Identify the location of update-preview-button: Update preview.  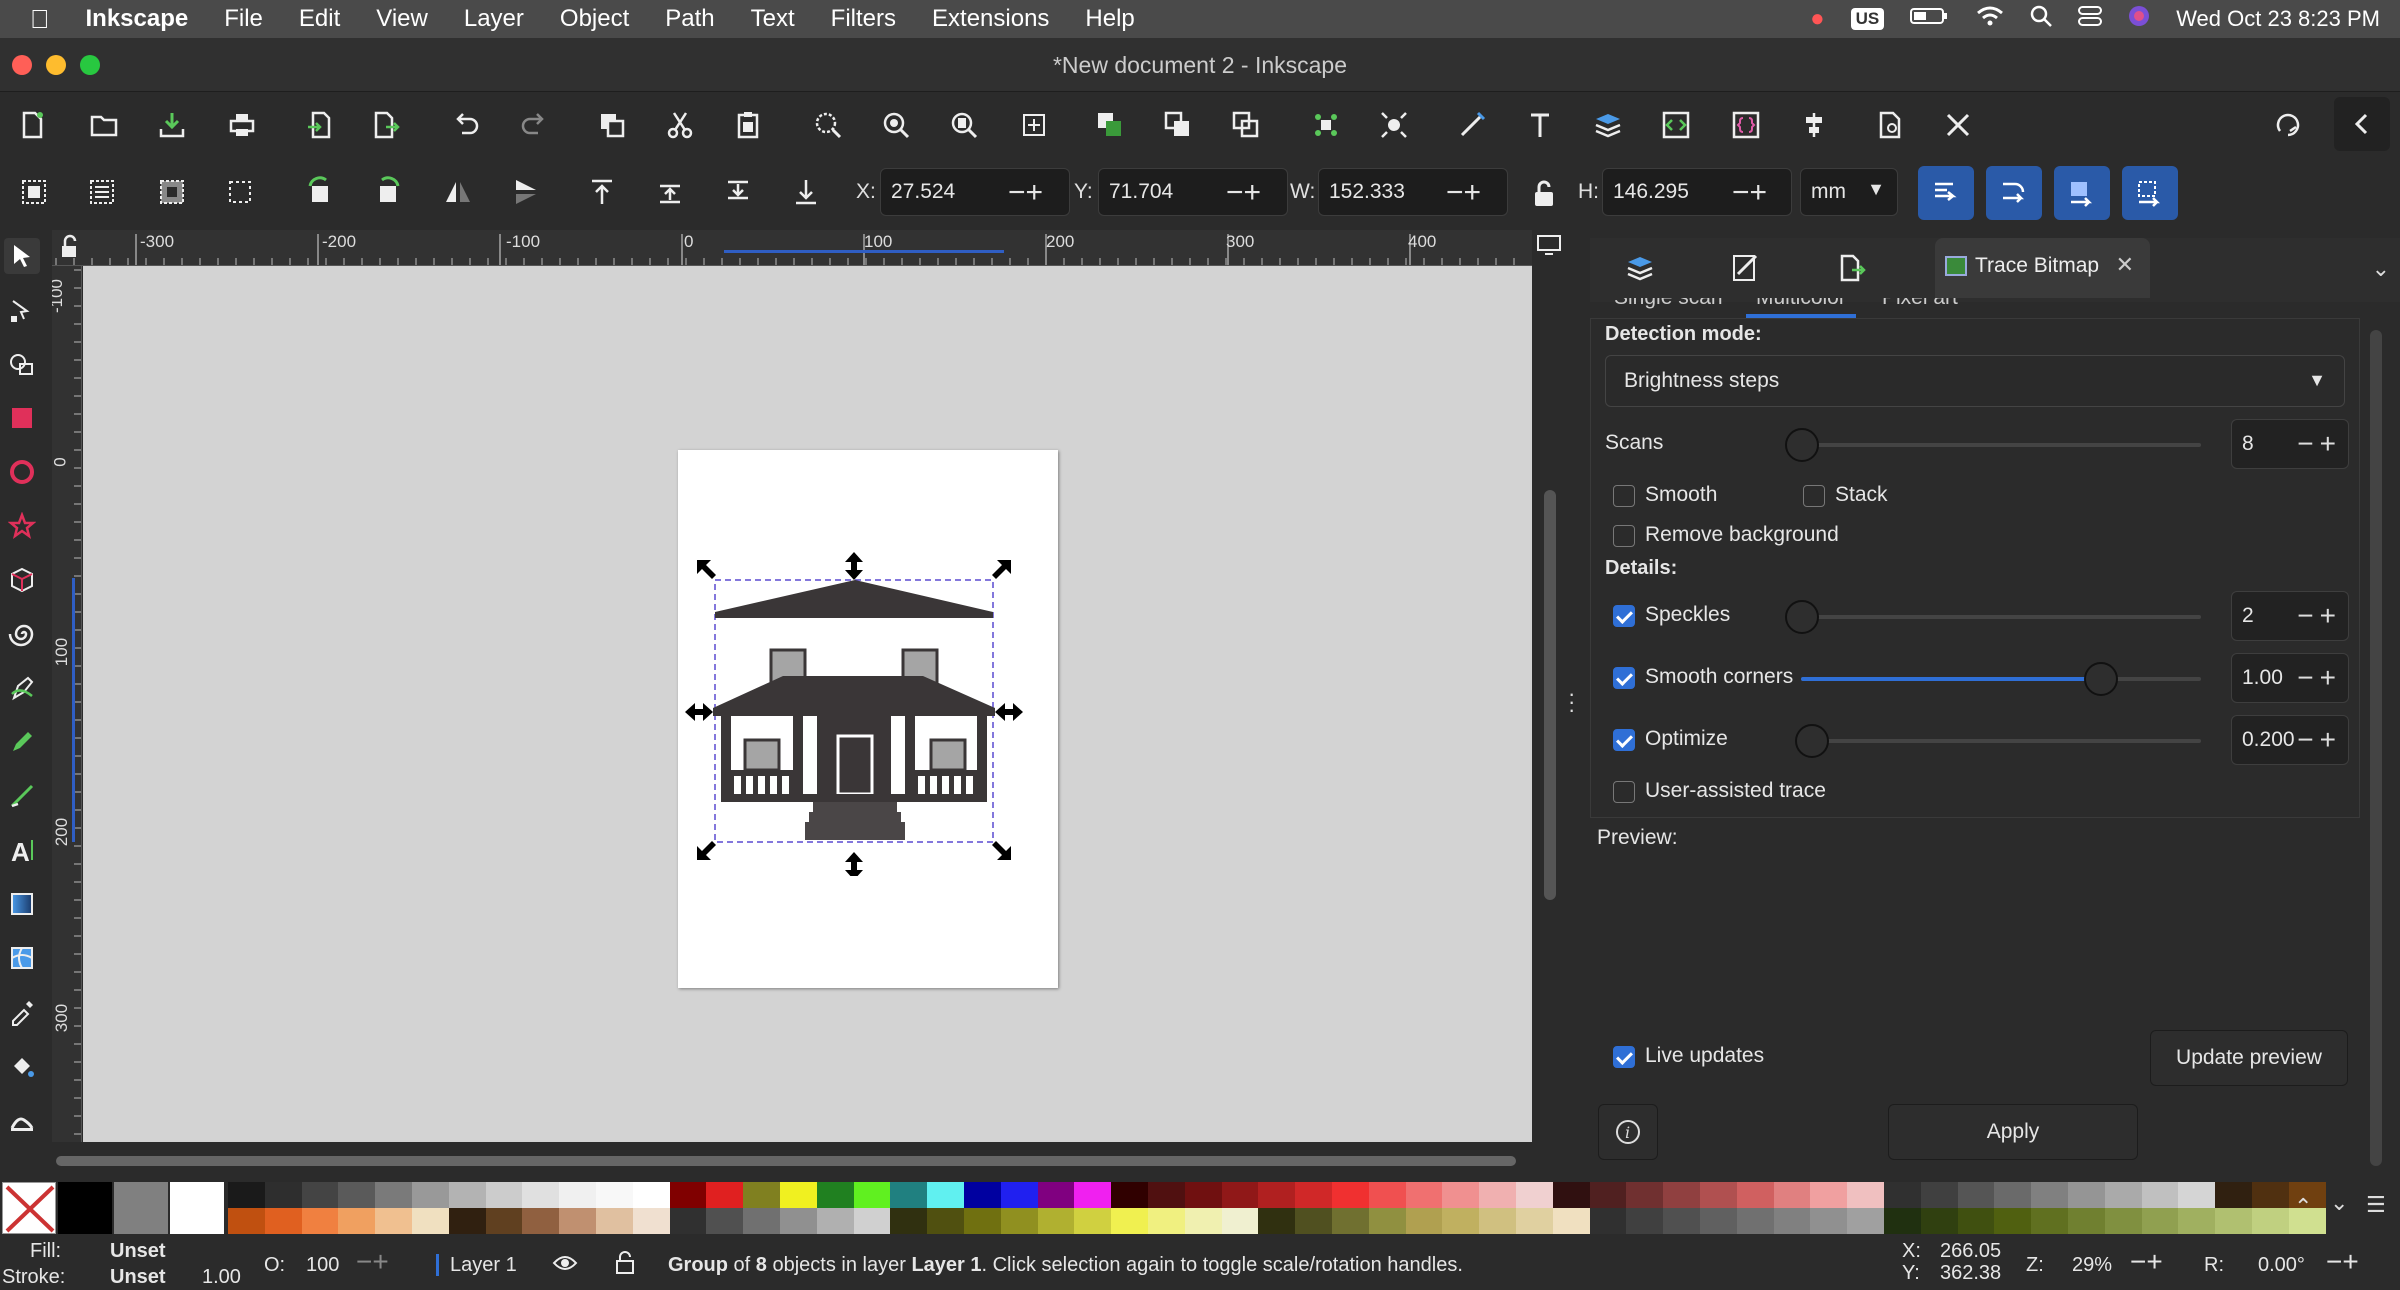
(2249, 1058).